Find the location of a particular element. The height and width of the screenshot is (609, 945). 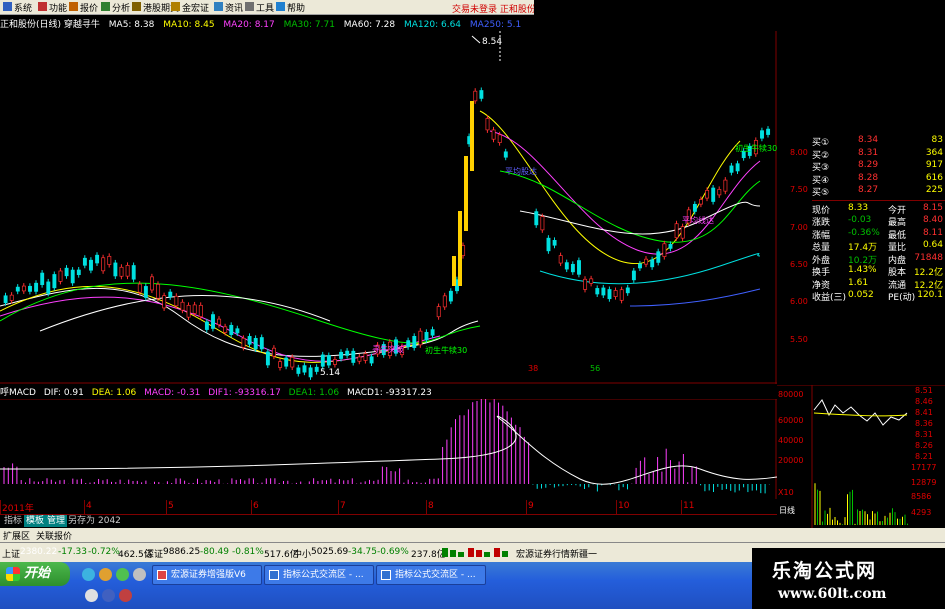

bid-row-5: 买⑤ 8.27 225 is located at coordinates (878, 191).